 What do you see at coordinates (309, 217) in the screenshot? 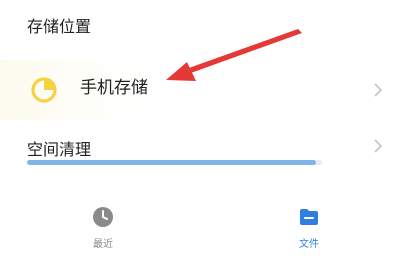
I see `folder-icon` at bounding box center [309, 217].